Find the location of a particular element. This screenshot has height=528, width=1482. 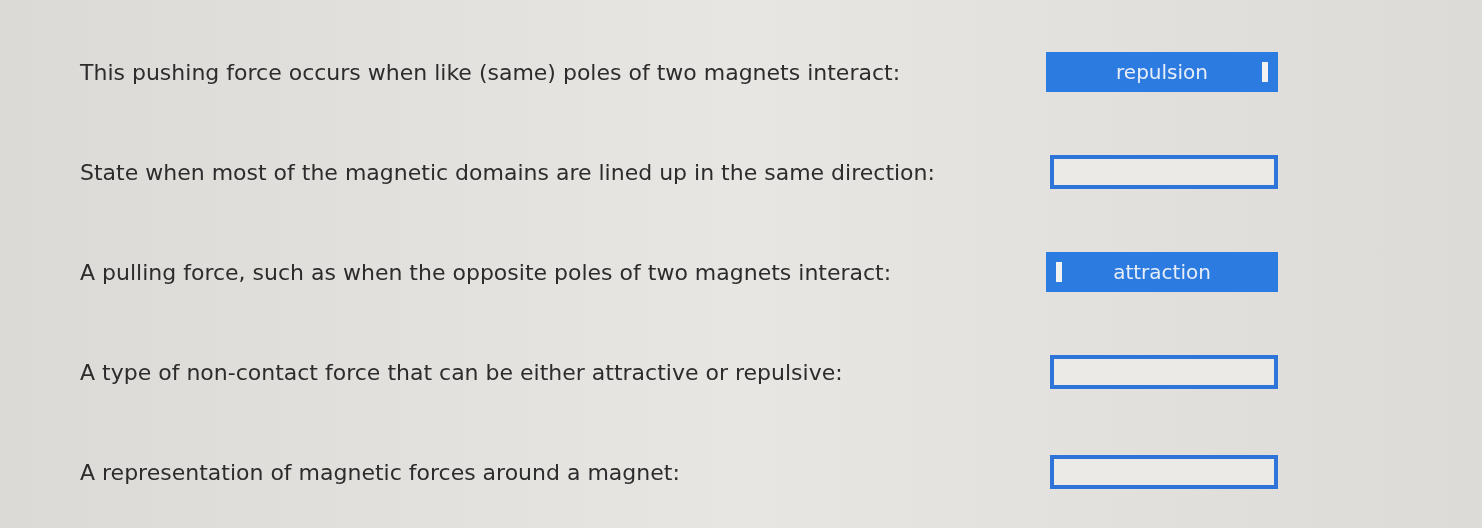

answer-tile: repulsion is located at coordinates (1162, 72).